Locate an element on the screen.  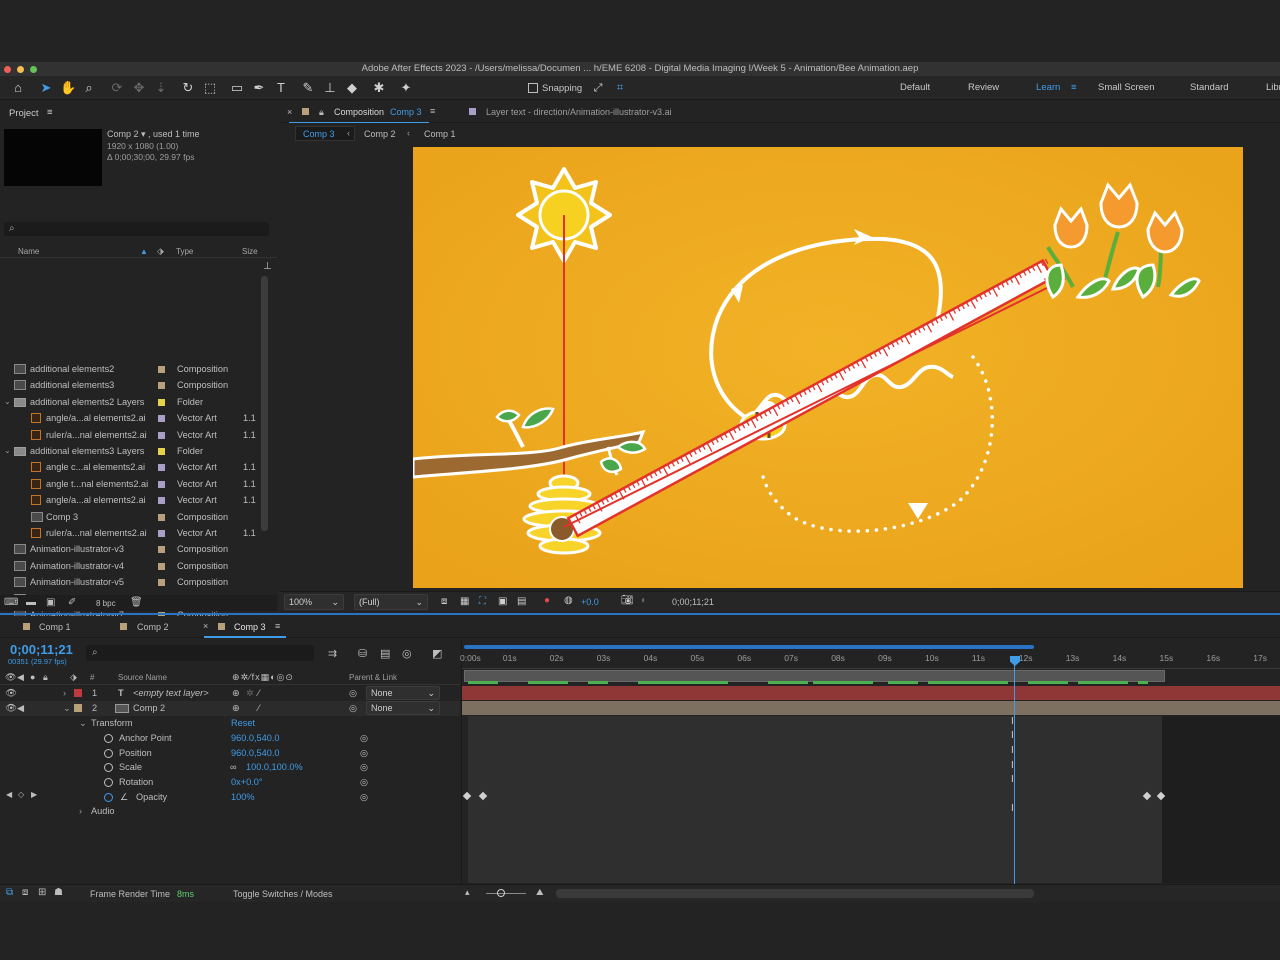
composition-tab-name: Comp 3 is located at coordinates (406, 112).